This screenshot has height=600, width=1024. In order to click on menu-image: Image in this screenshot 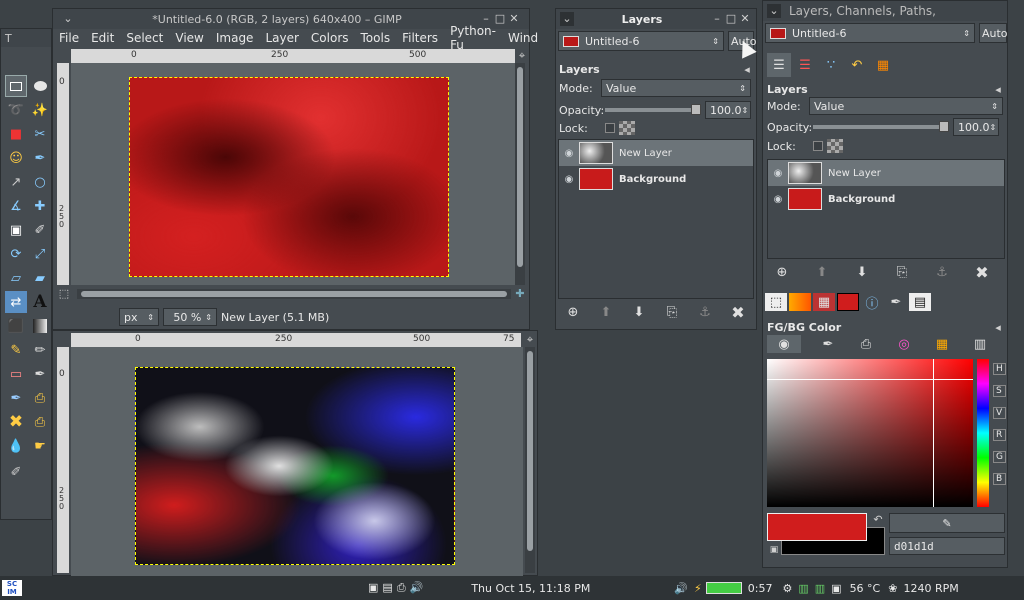, I will do `click(235, 38)`.